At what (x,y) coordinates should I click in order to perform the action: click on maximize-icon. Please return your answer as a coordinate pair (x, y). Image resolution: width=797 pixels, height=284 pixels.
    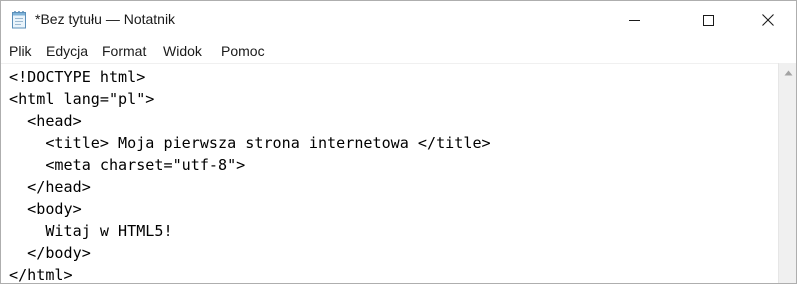
    Looking at the image, I should click on (708, 20).